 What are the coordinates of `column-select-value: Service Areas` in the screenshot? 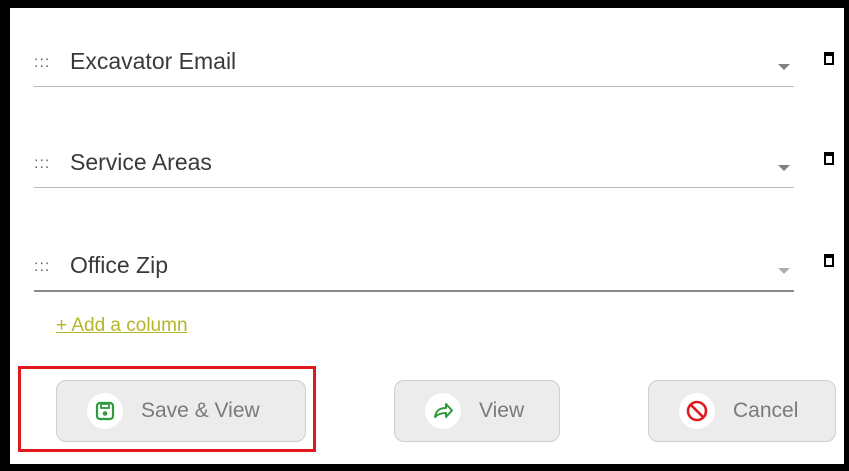 It's located at (141, 162).